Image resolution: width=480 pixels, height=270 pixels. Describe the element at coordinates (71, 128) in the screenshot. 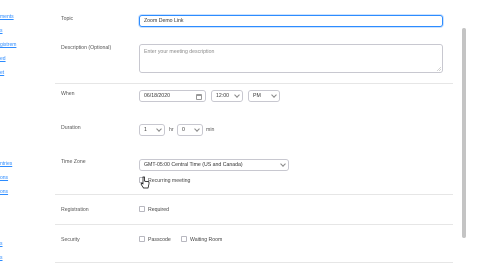

I see `duration-label: Duration` at that location.